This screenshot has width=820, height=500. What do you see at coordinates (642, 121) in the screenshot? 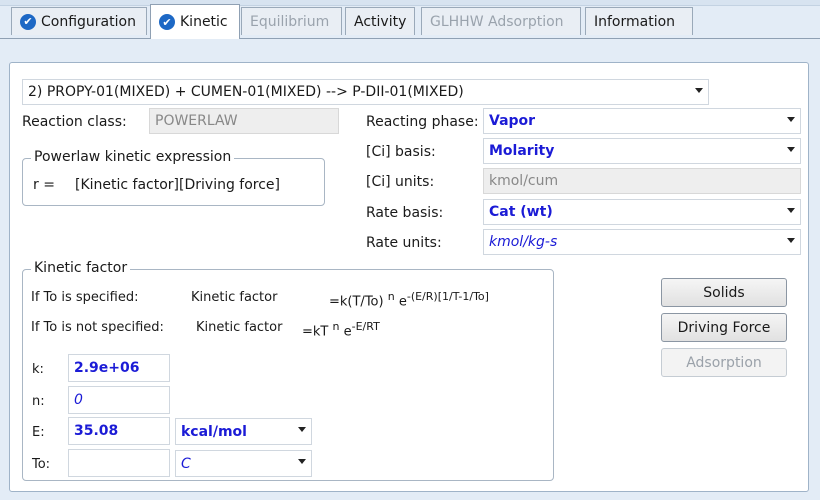
I see `reacting-phase-select: Vapor` at bounding box center [642, 121].